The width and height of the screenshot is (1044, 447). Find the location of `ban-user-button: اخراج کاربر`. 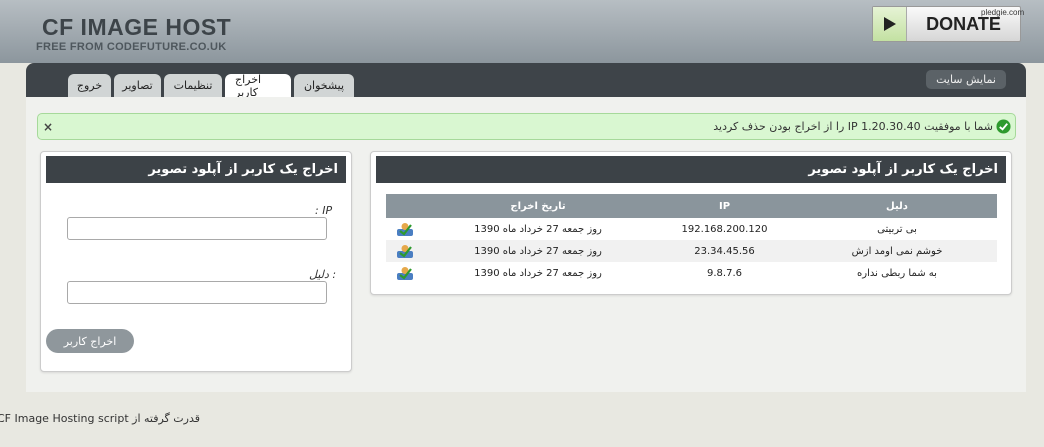

ban-user-button: اخراج کاربر is located at coordinates (90, 341).